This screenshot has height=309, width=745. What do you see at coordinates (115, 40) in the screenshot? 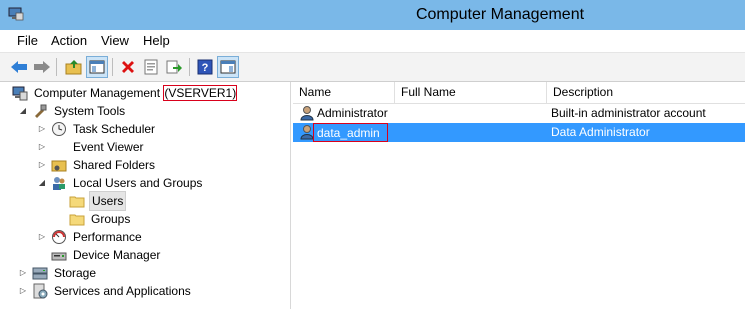
I see `menu-view: View` at bounding box center [115, 40].